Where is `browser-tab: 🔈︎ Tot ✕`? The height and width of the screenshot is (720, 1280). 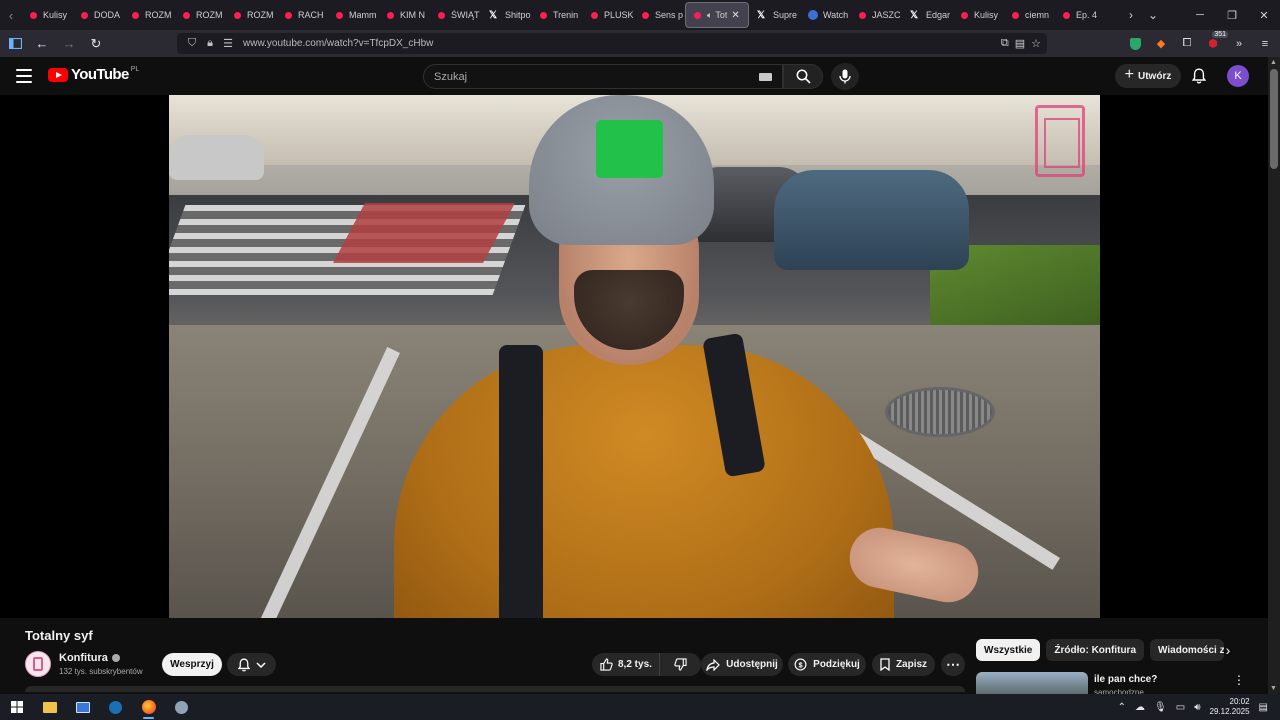
browser-tab: 🔈︎ Tot ✕ is located at coordinates (717, 15).